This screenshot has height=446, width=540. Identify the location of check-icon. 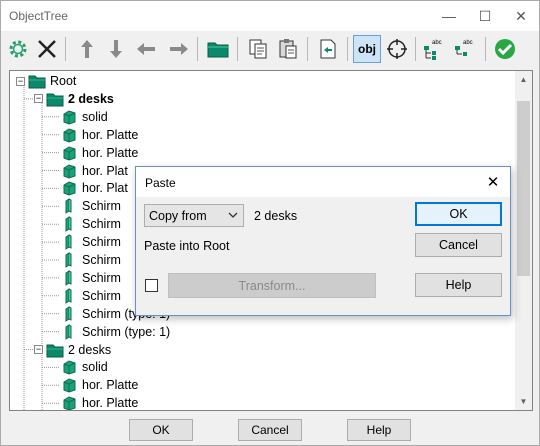
(505, 49).